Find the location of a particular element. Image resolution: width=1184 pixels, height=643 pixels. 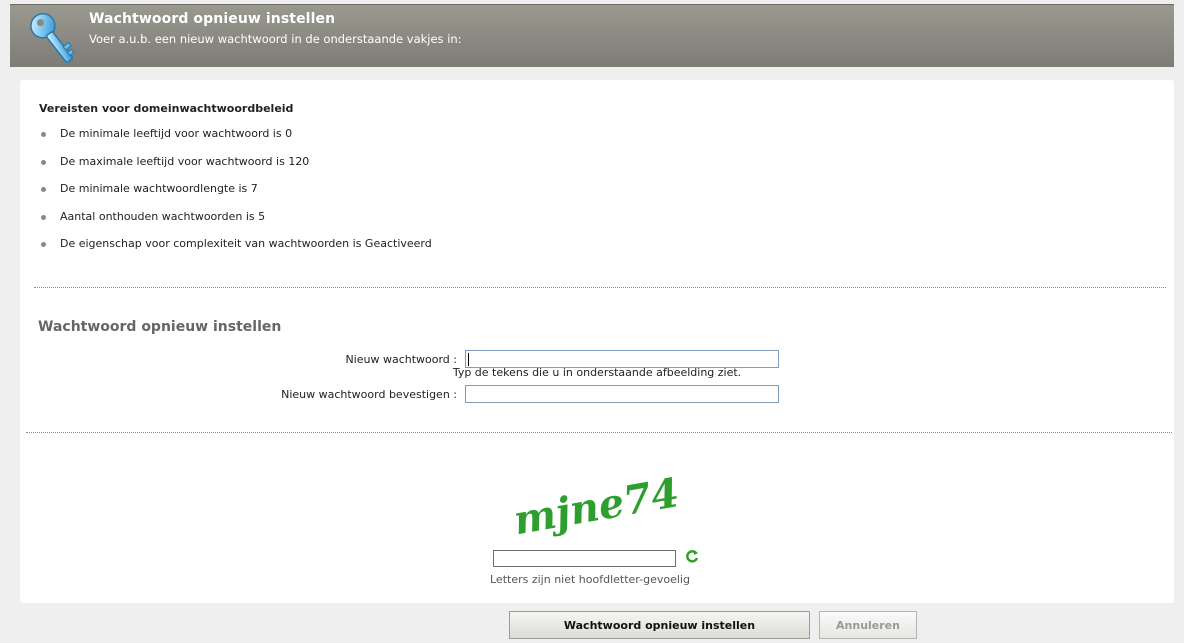

requirement-item: De minimale wachtwoordlengte is 7 is located at coordinates (235, 189).